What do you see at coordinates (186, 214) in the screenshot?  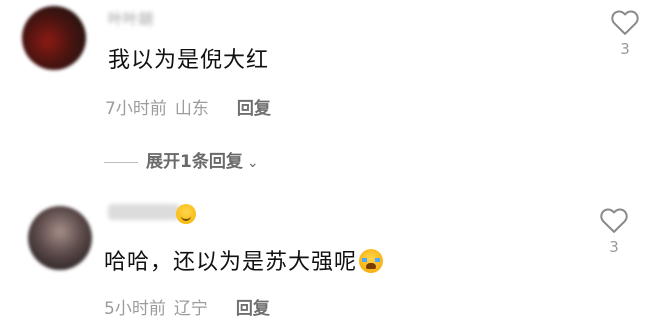 I see `smile-emoji-icon` at bounding box center [186, 214].